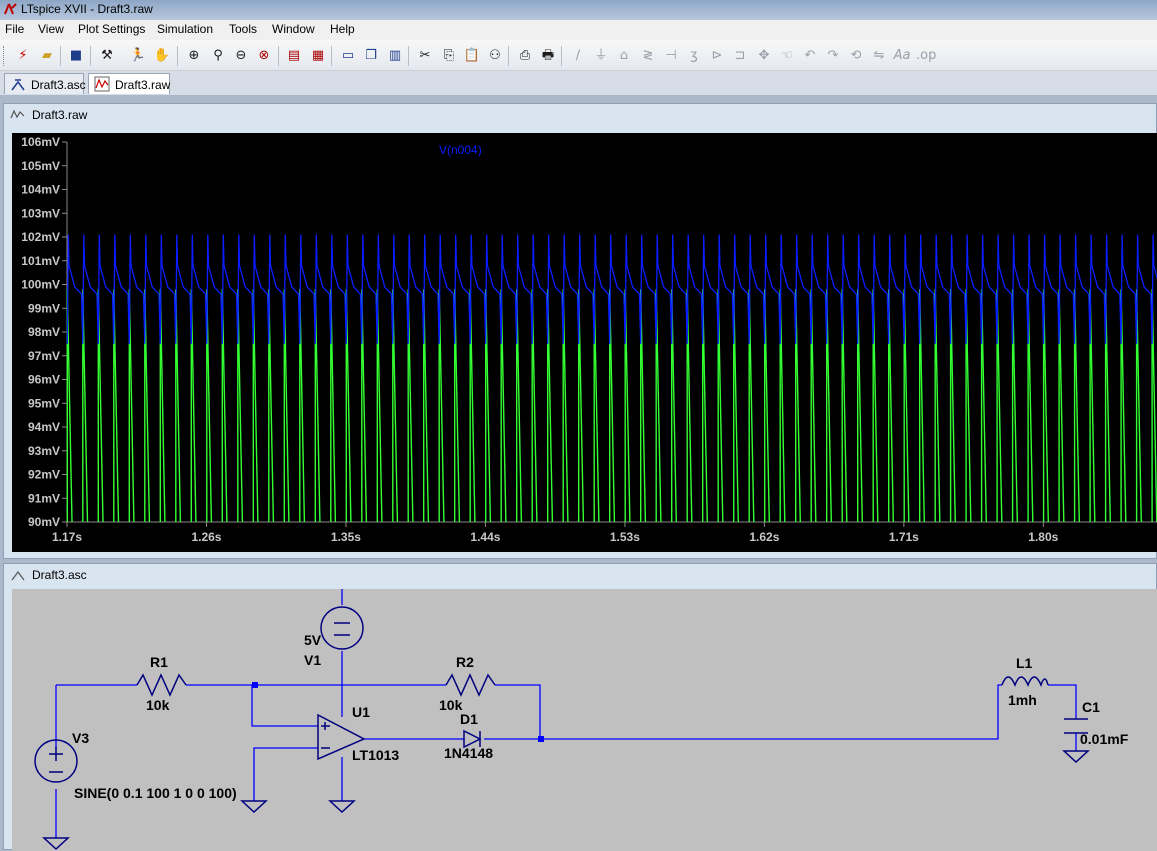 Image resolution: width=1157 pixels, height=851 pixels. I want to click on window-title-text: Draft3.raw, so click(60, 115).